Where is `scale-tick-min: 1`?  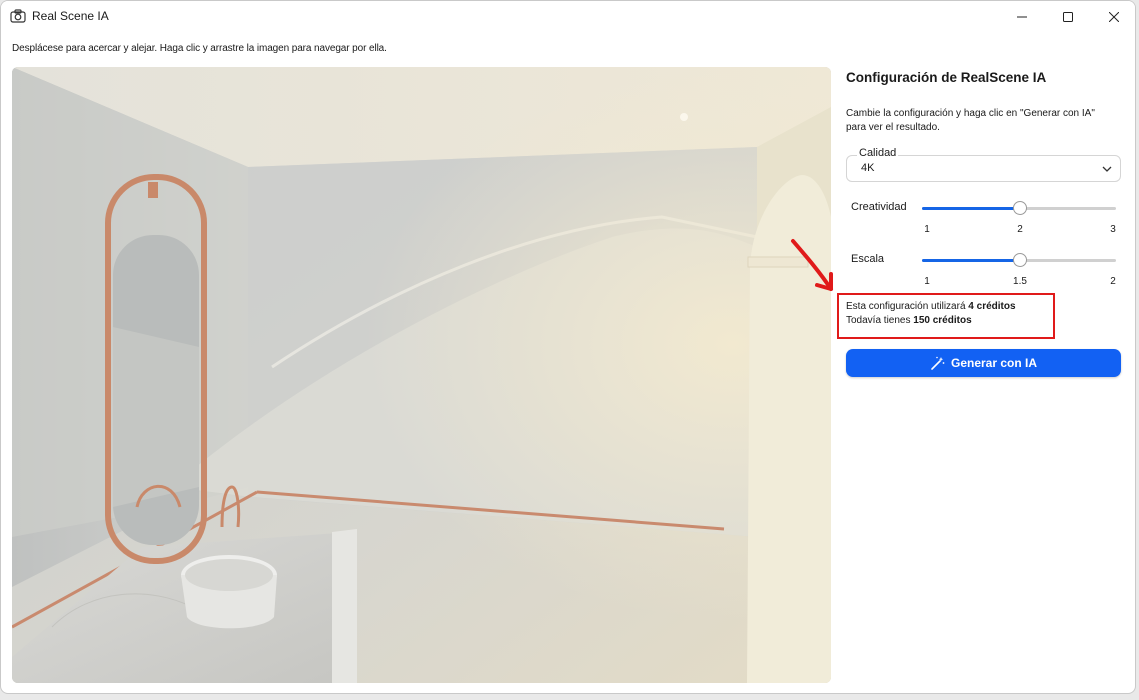
scale-tick-min: 1 is located at coordinates (927, 281).